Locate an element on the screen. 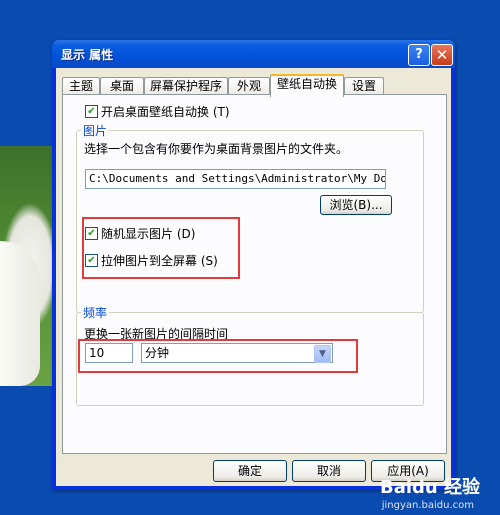 The height and width of the screenshot is (515, 500). help-button: ? is located at coordinates (419, 55).